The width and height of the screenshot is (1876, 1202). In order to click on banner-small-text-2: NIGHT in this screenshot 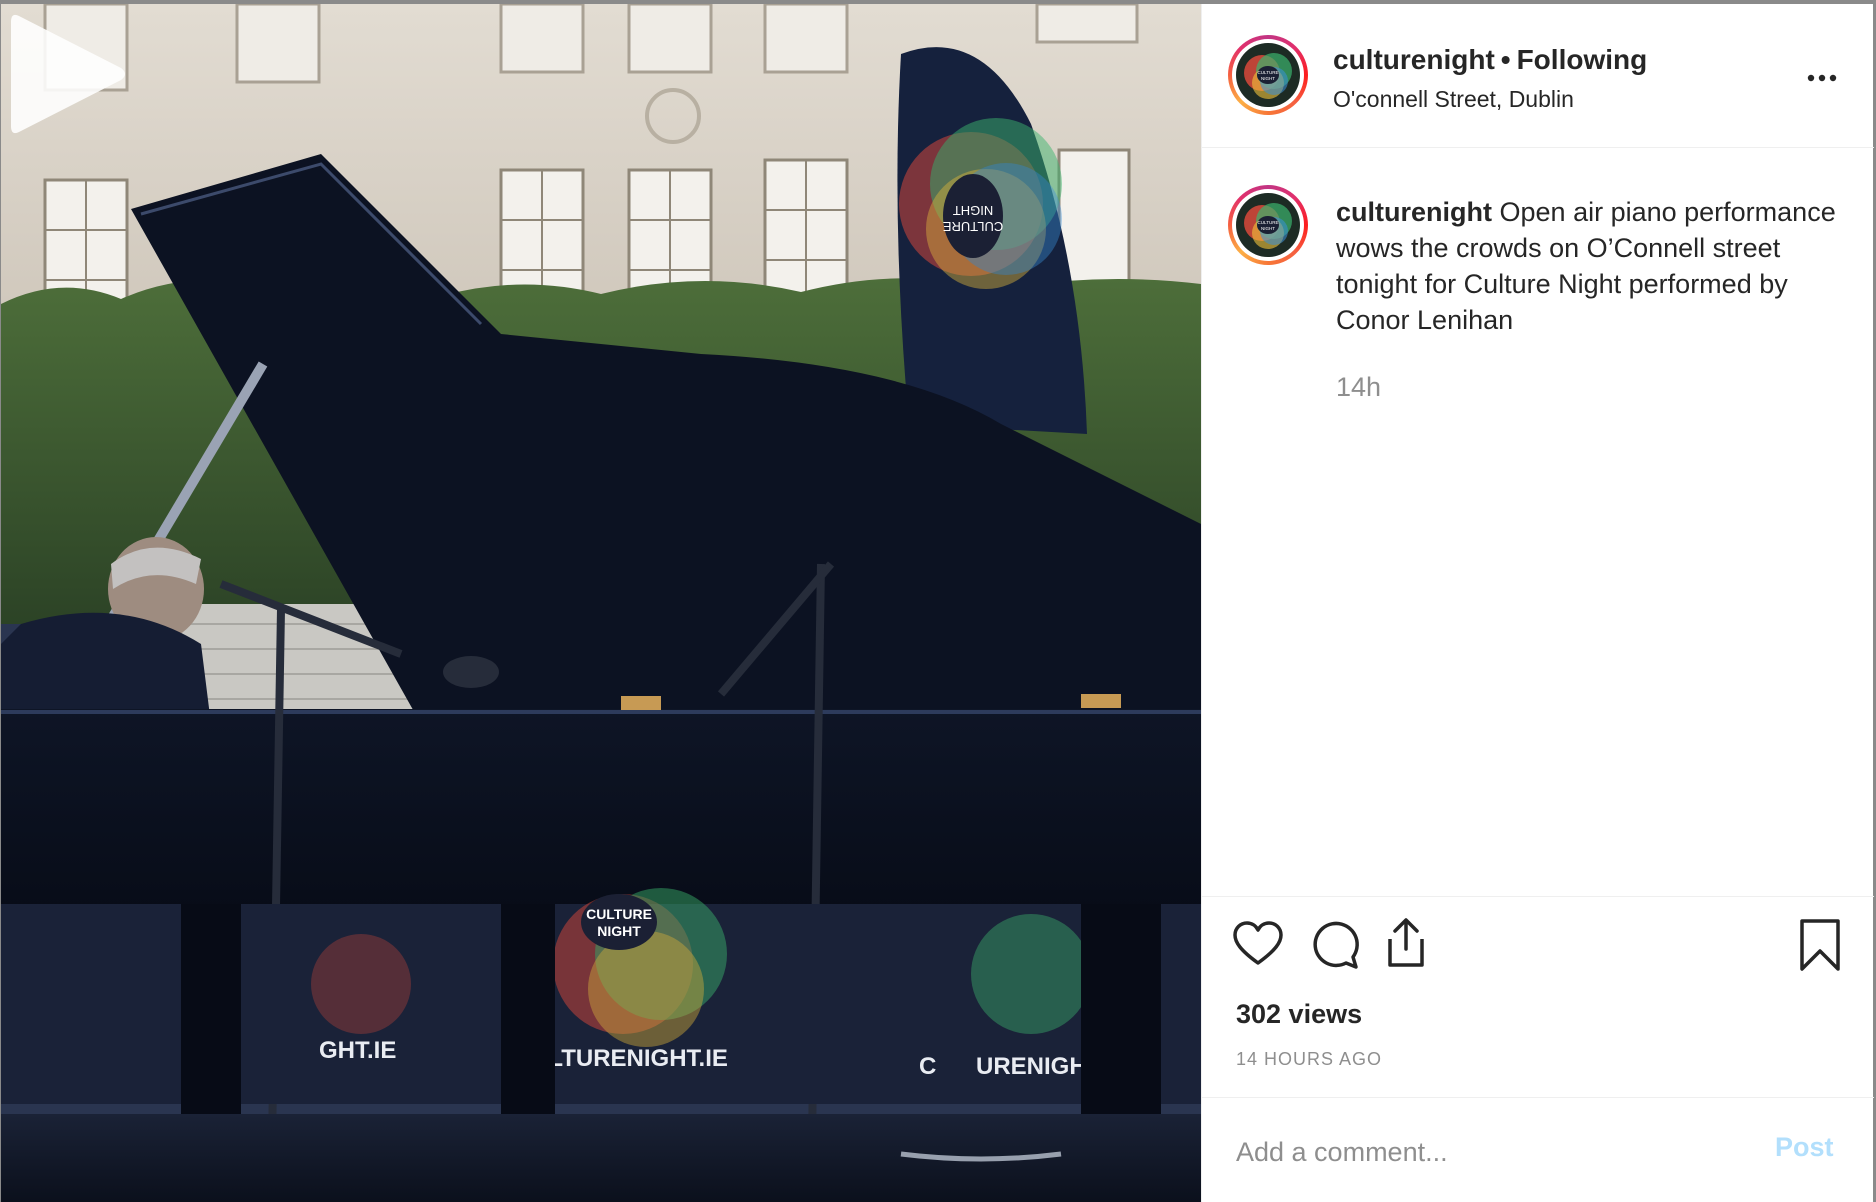, I will do `click(619, 931)`.